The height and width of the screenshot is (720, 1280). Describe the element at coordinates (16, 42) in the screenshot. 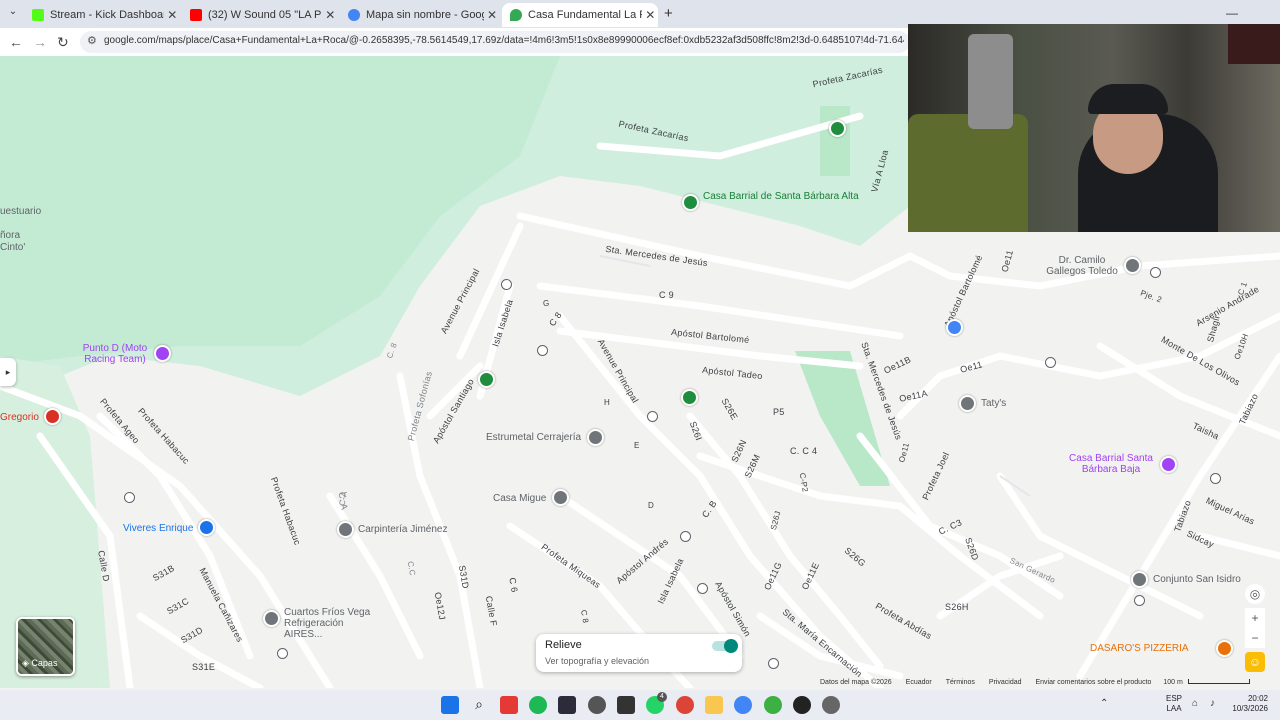

I see `back-button: ←` at that location.